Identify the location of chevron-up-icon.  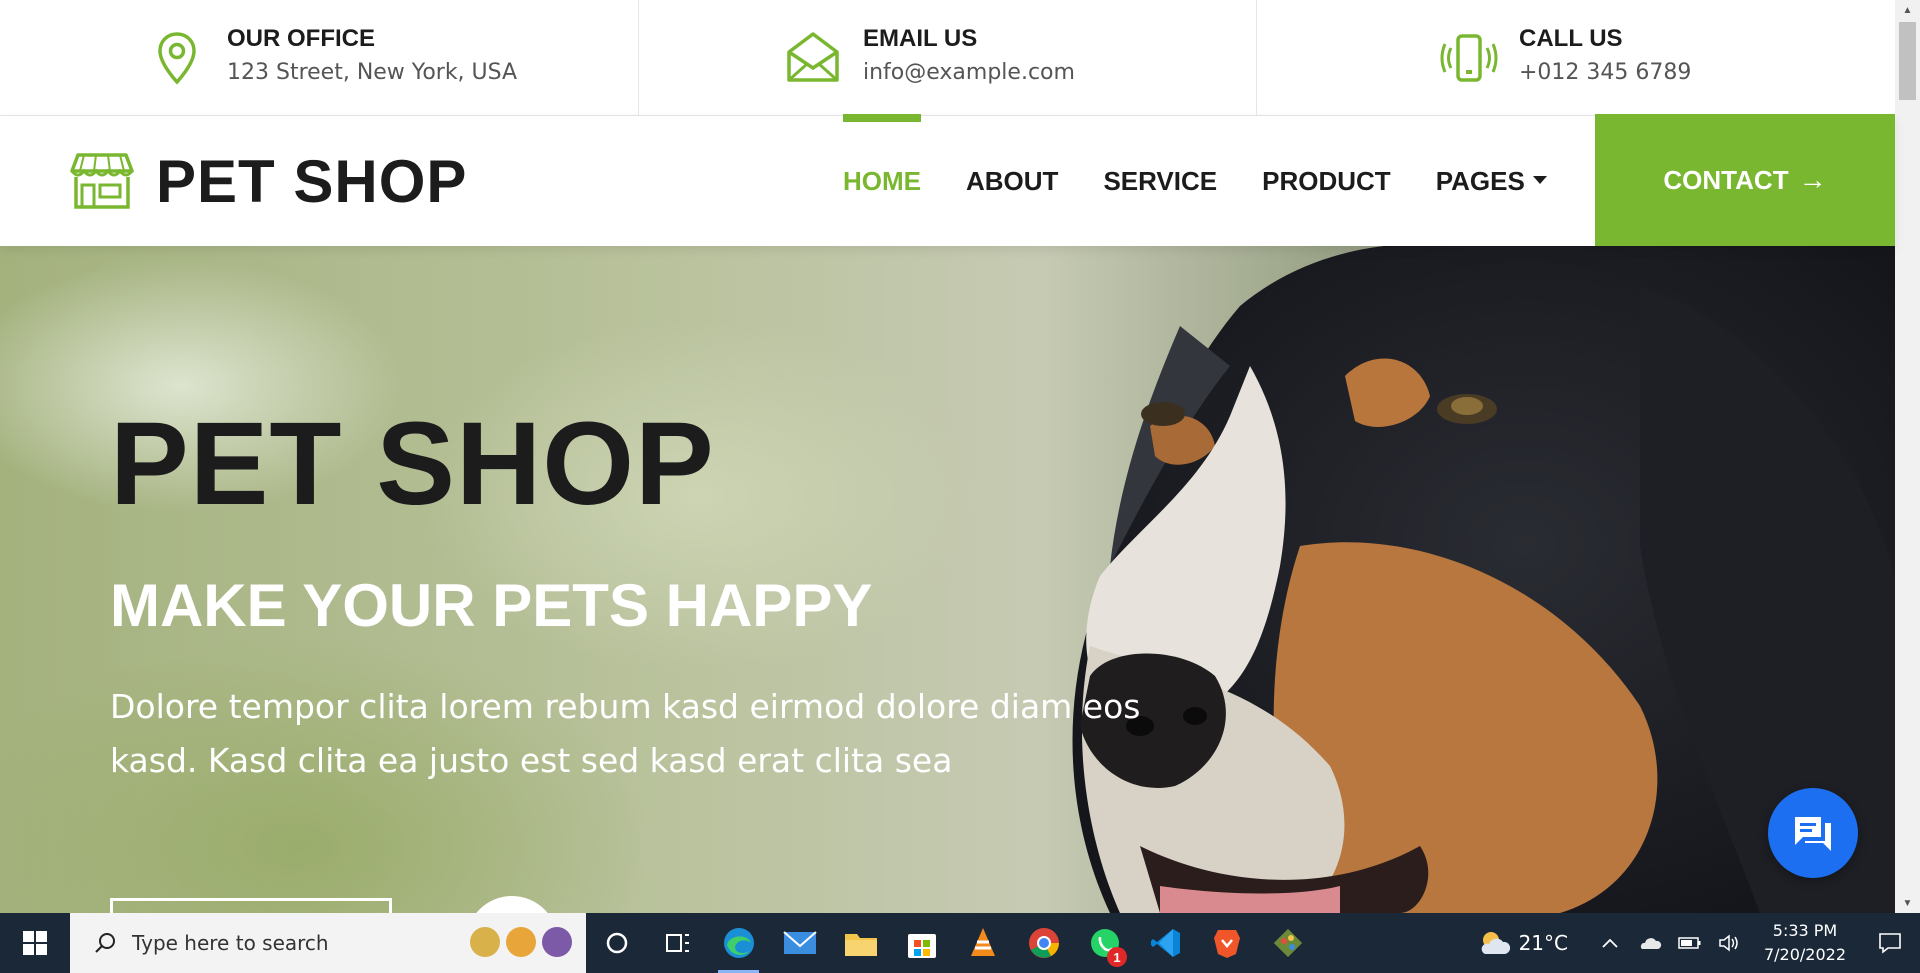
(1610, 943).